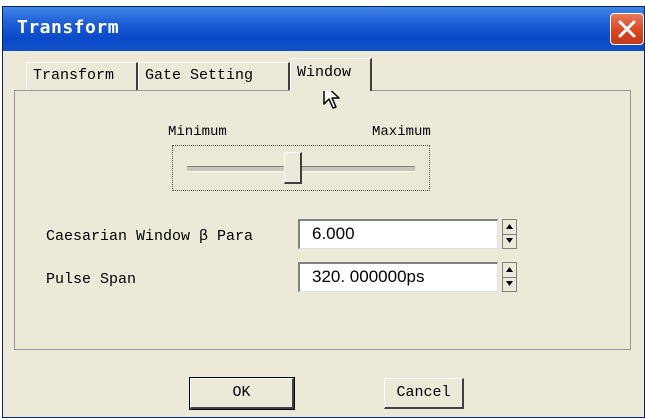 This screenshot has width=645, height=418. I want to click on close-button, so click(627, 29).